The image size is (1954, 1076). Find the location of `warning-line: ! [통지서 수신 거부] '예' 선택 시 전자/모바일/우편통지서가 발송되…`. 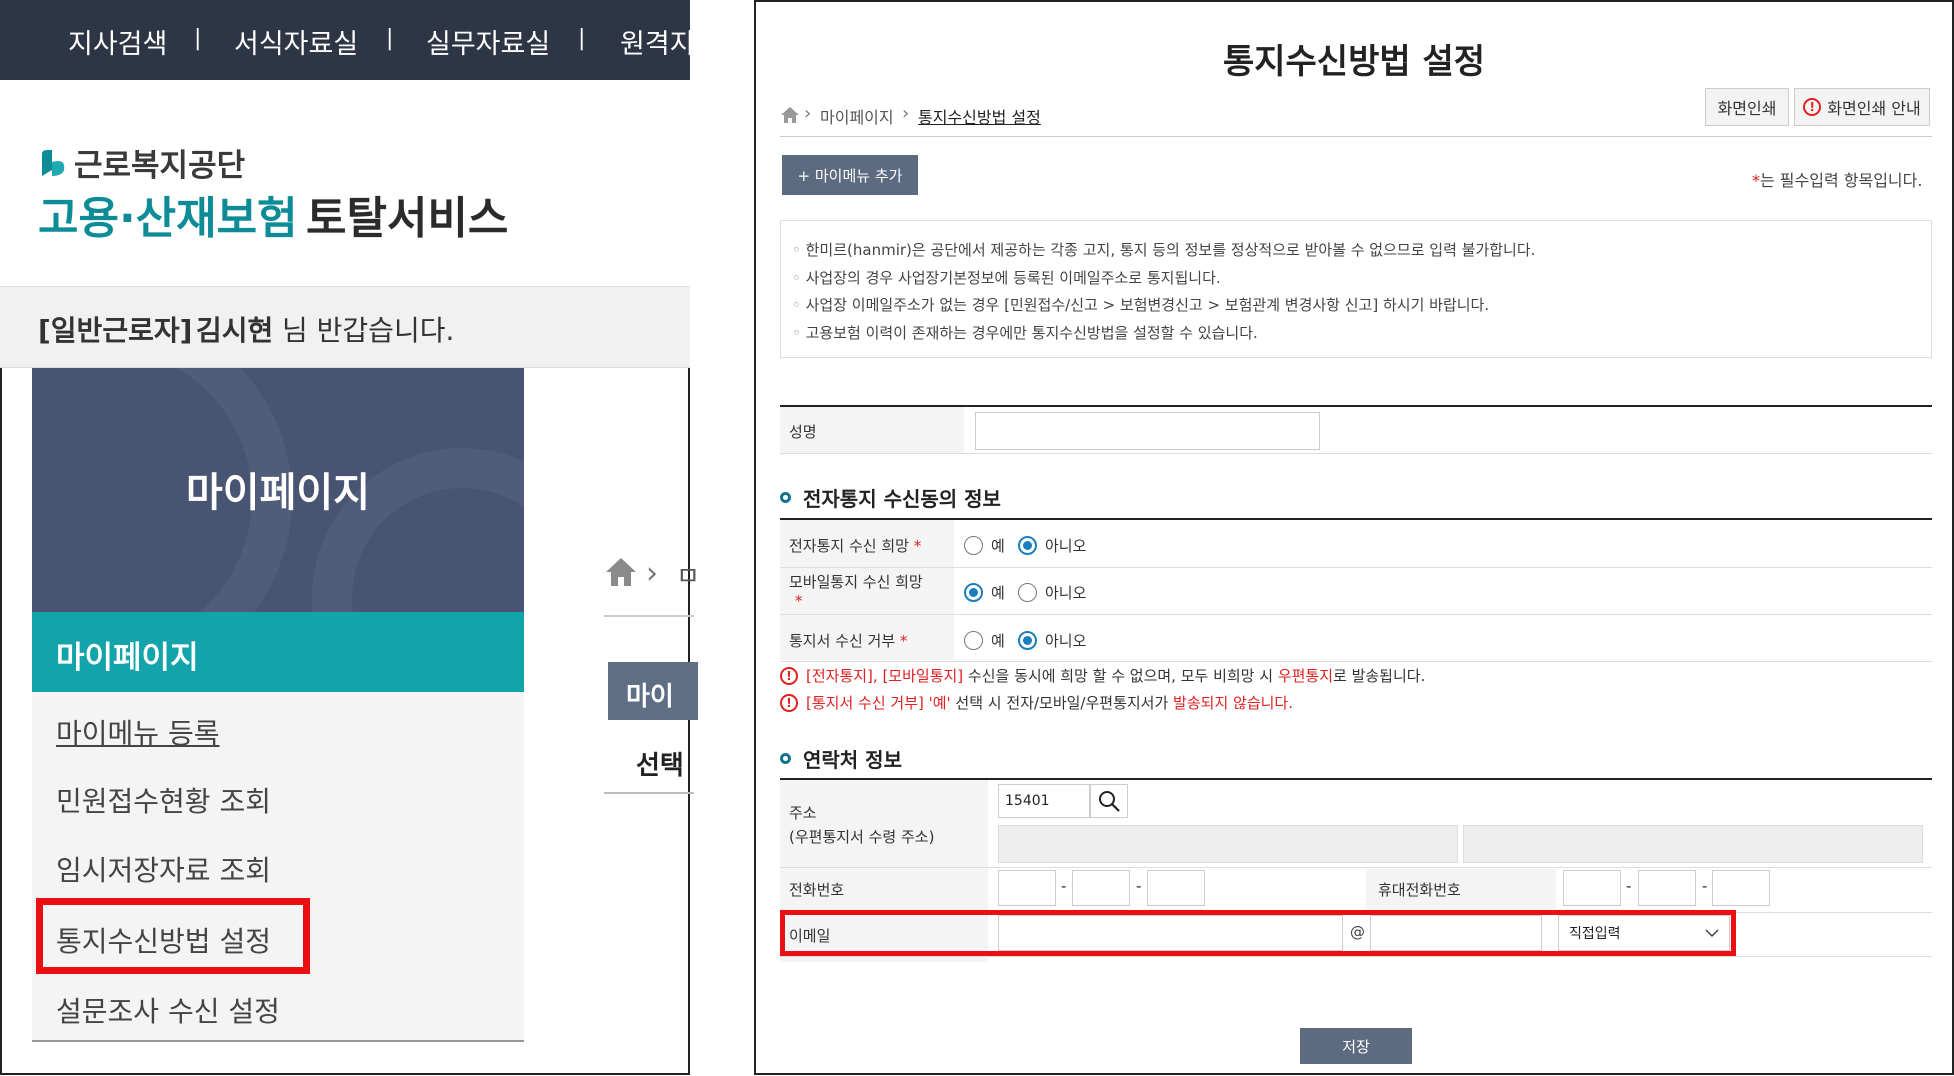

warning-line: ! [통지서 수신 거부] '예' 선택 시 전자/모바일/우편통지서가 발송되… is located at coordinates (1036, 702).